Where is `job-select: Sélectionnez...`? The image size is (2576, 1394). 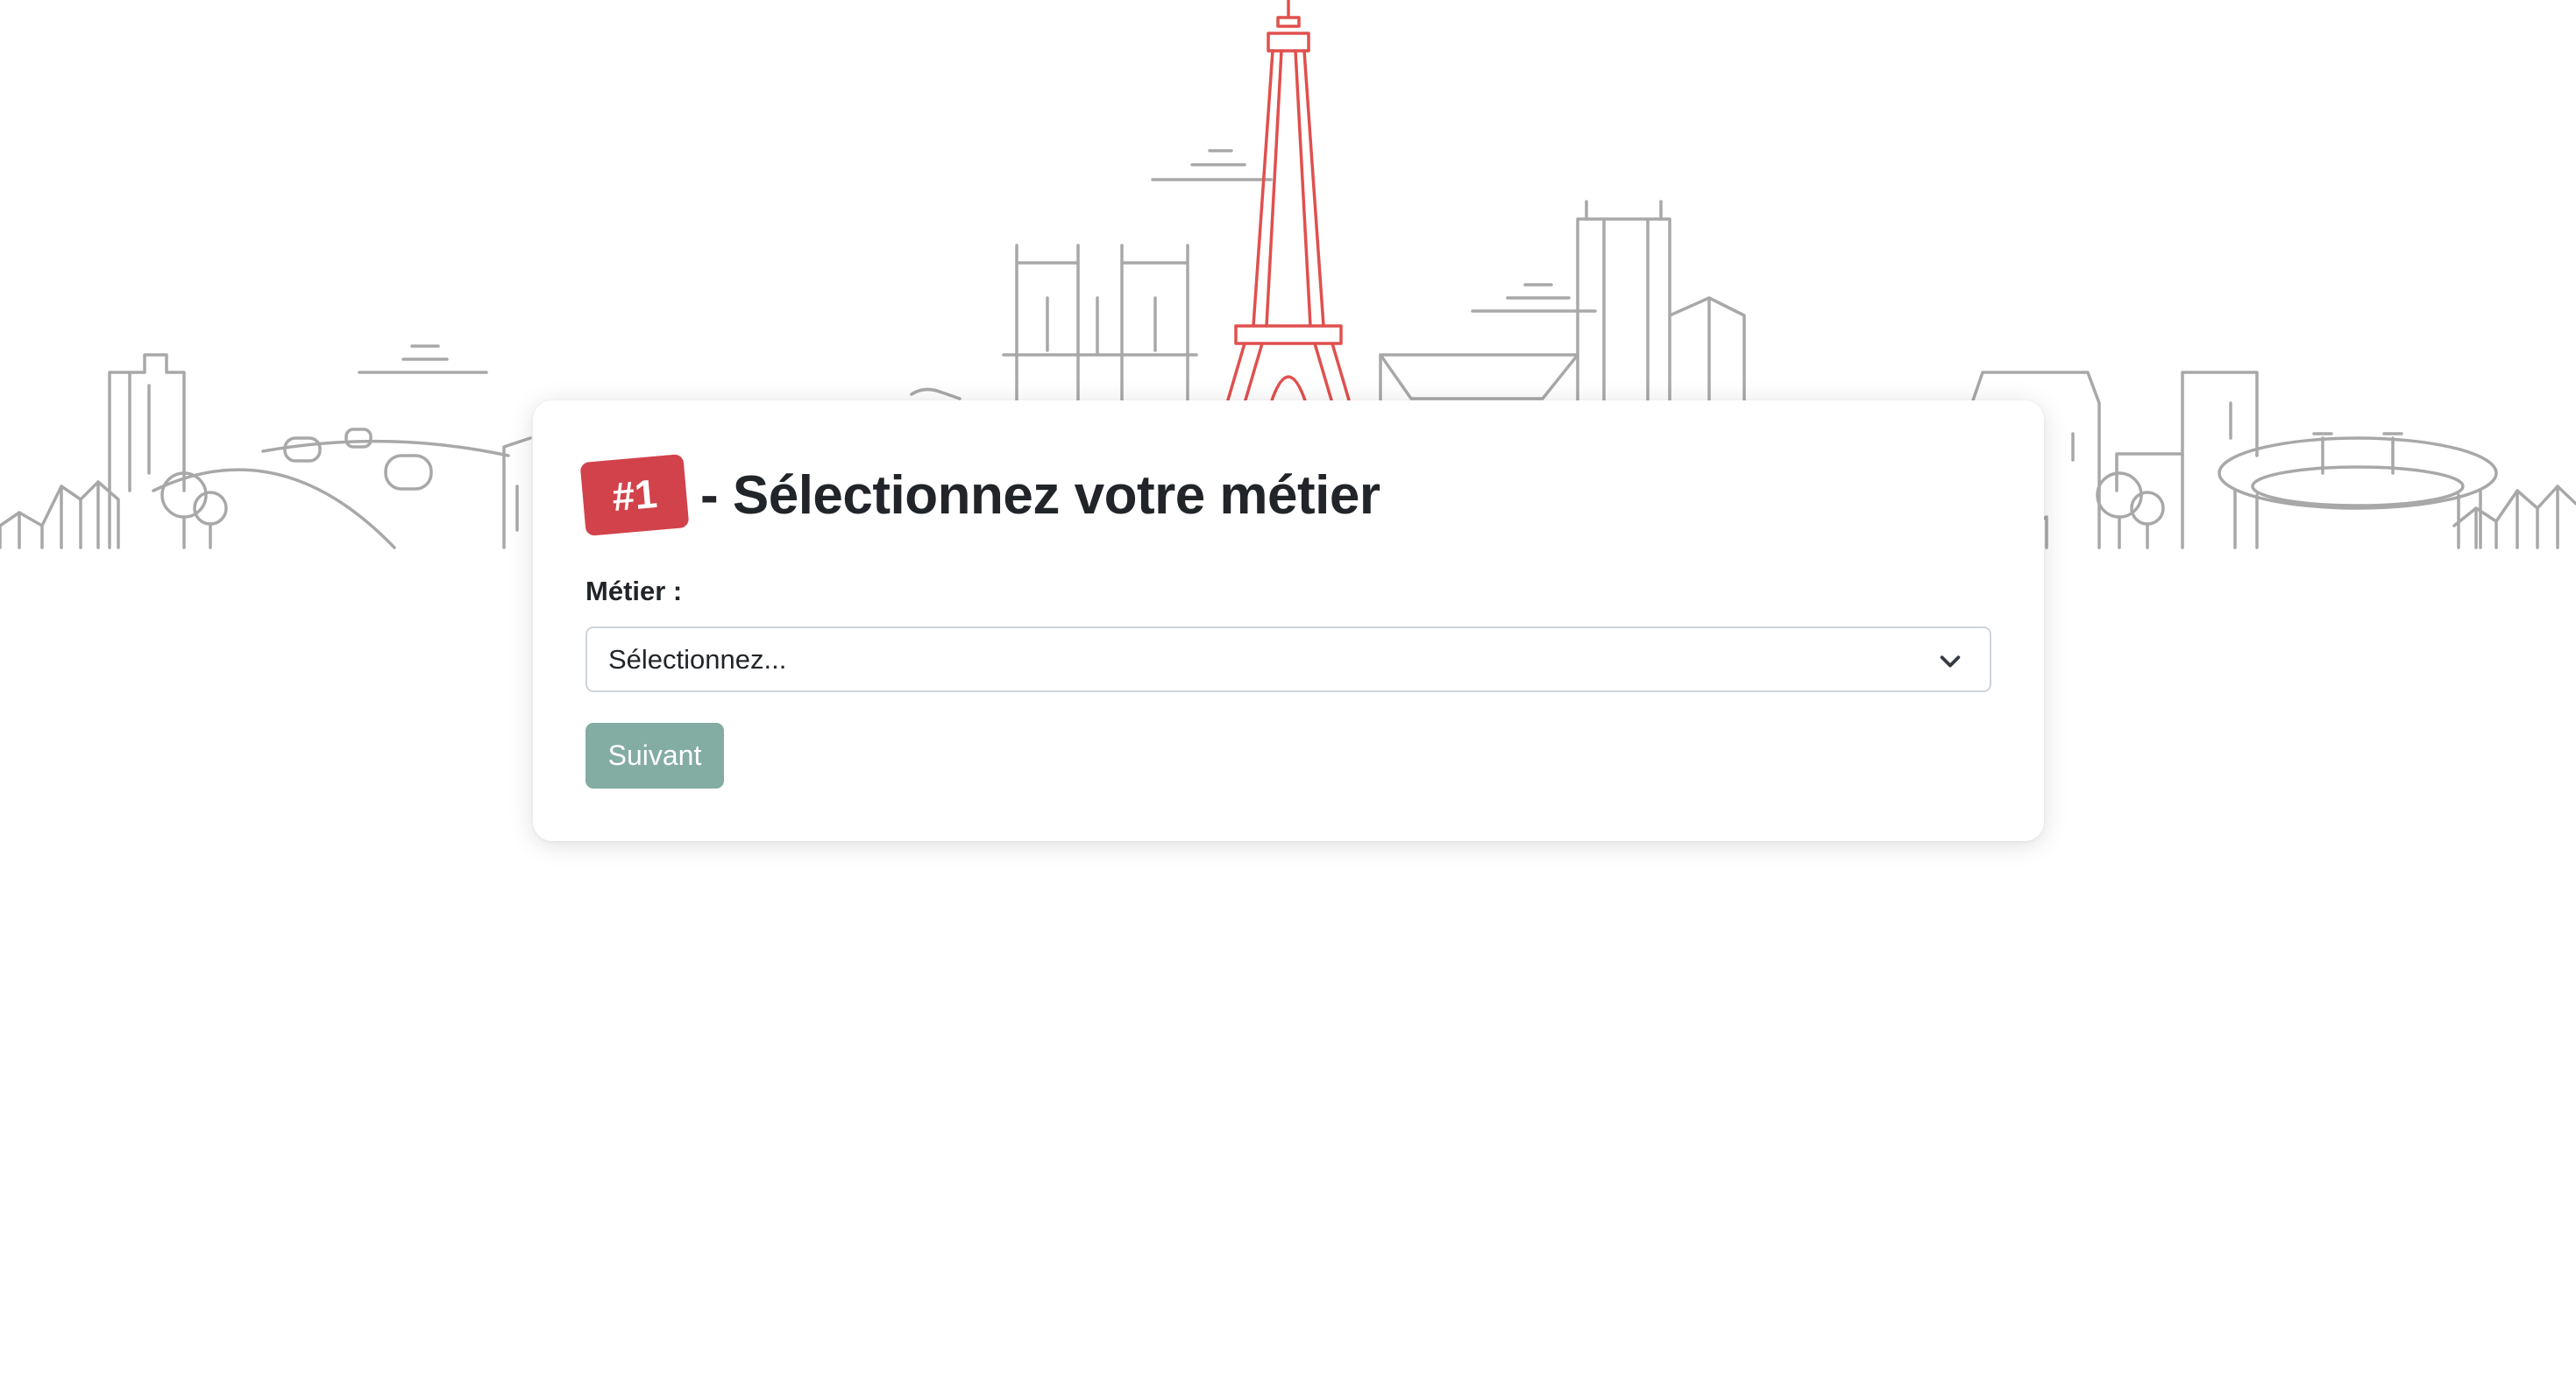 job-select: Sélectionnez... is located at coordinates (1288, 659).